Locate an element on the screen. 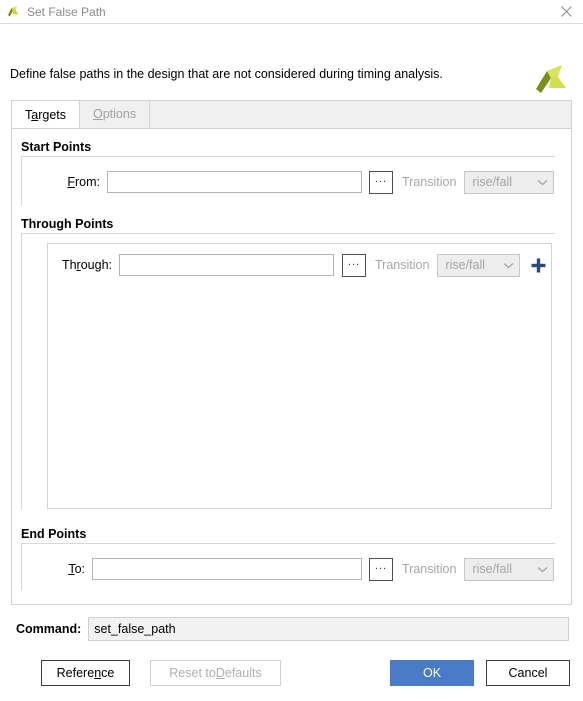 Image resolution: width=583 pixels, height=701 pixels. command-row: Command: set_false_path is located at coordinates (292, 629).